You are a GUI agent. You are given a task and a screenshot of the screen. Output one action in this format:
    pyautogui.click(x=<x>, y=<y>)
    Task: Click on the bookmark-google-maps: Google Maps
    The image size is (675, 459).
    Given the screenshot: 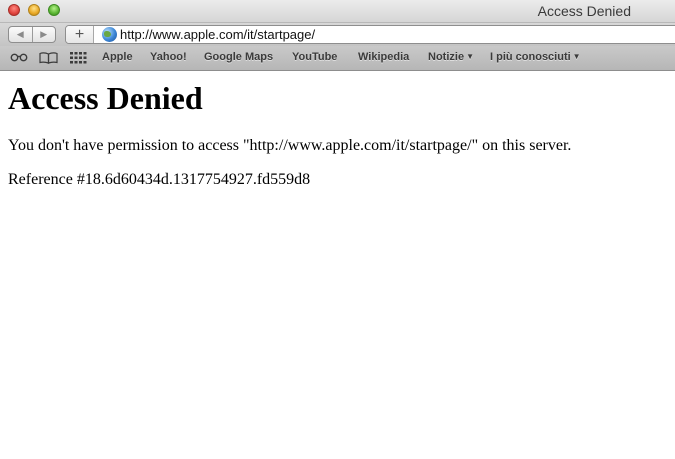 What is the action you would take?
    pyautogui.click(x=238, y=57)
    